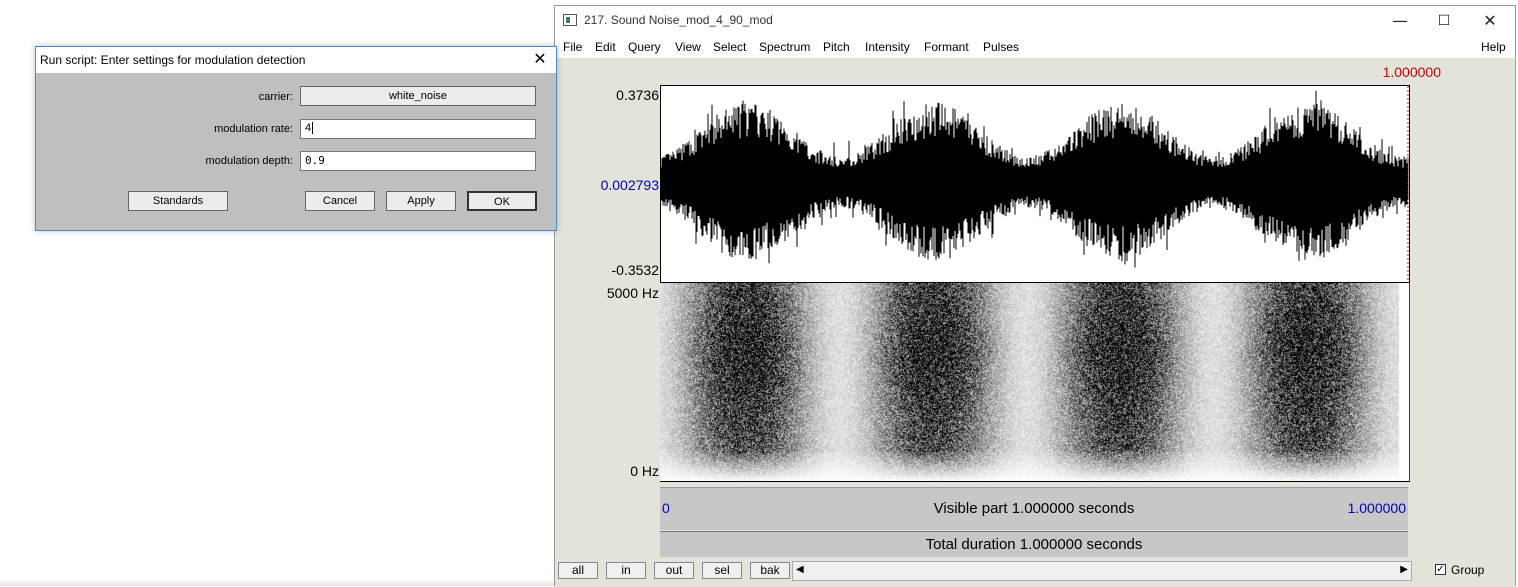 Image resolution: width=1518 pixels, height=587 pixels. I want to click on cursor-time-label: 1.000000, so click(1411, 72).